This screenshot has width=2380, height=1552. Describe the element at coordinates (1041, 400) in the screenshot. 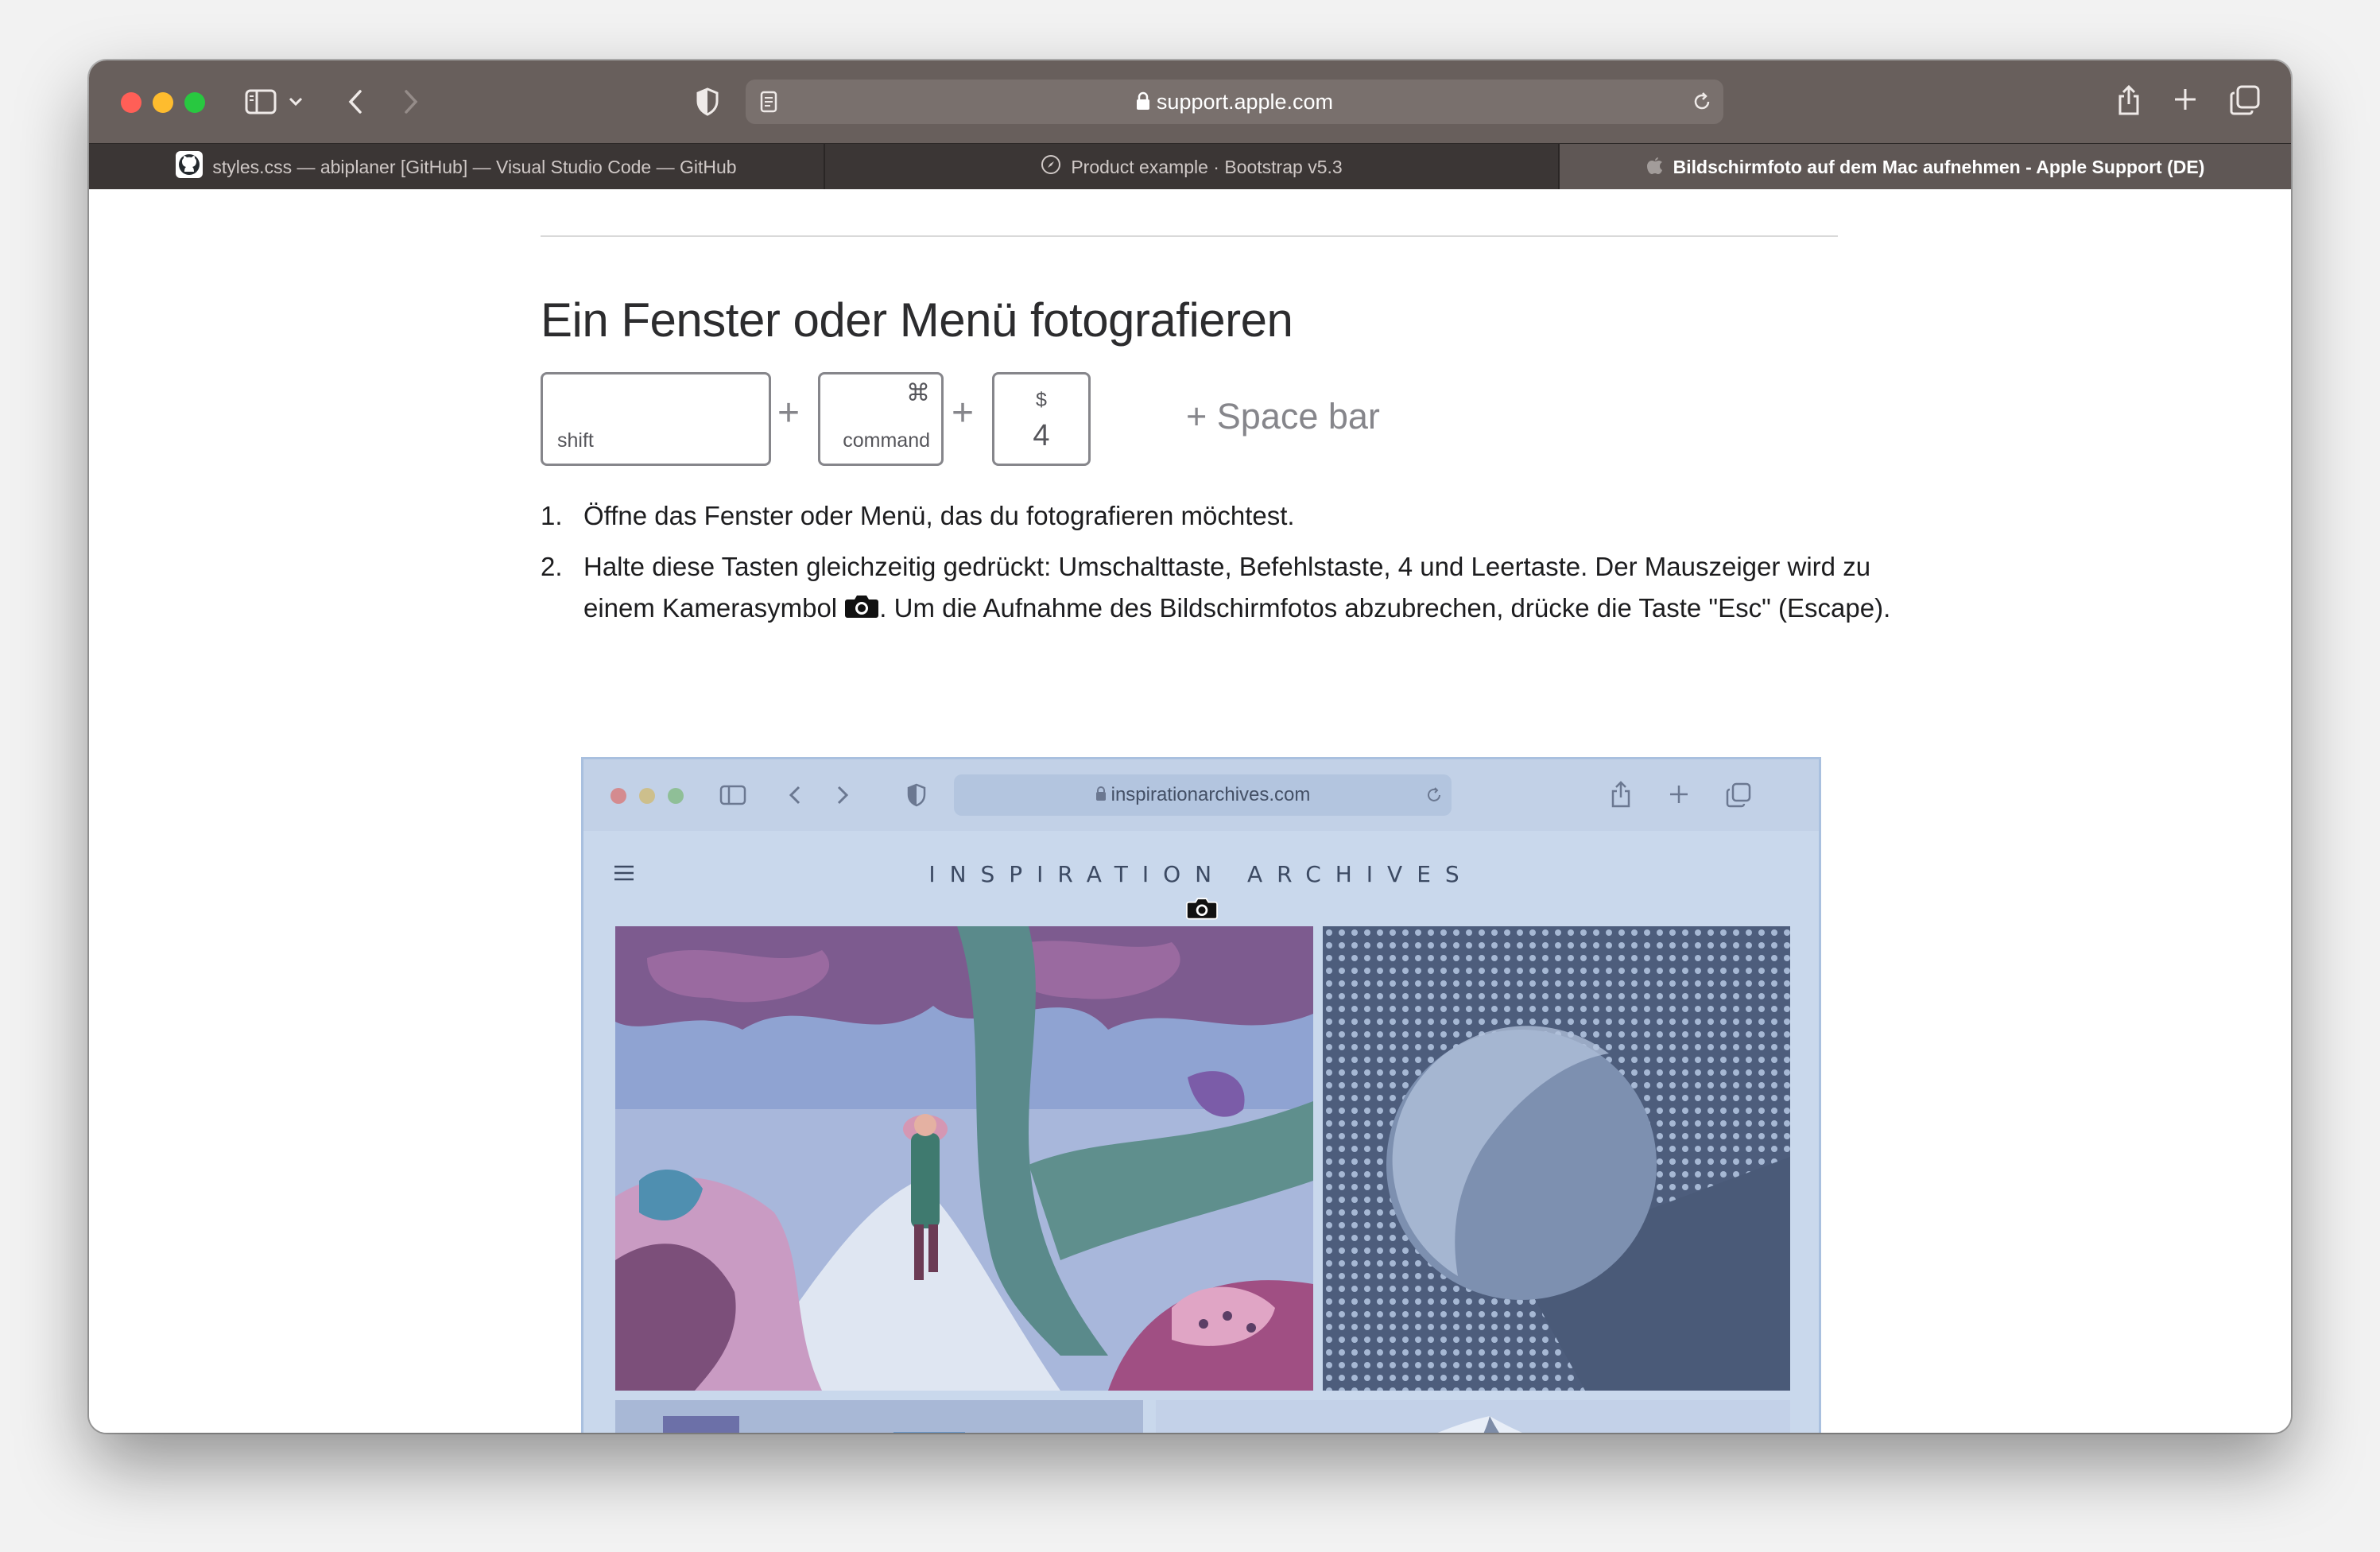

I see `four-key-symbol: $` at that location.